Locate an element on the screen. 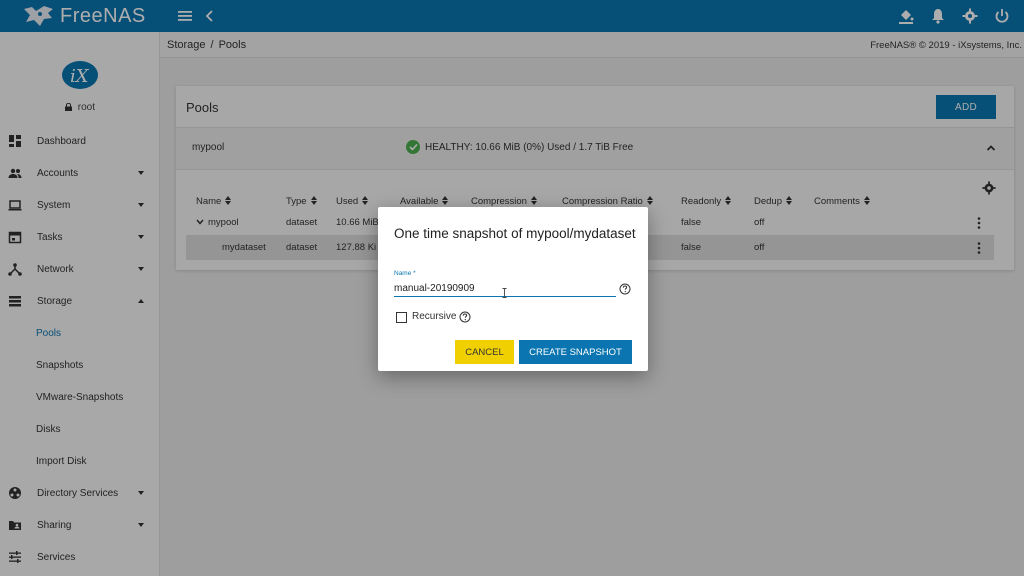  recursive-checkbox is located at coordinates (401, 317).